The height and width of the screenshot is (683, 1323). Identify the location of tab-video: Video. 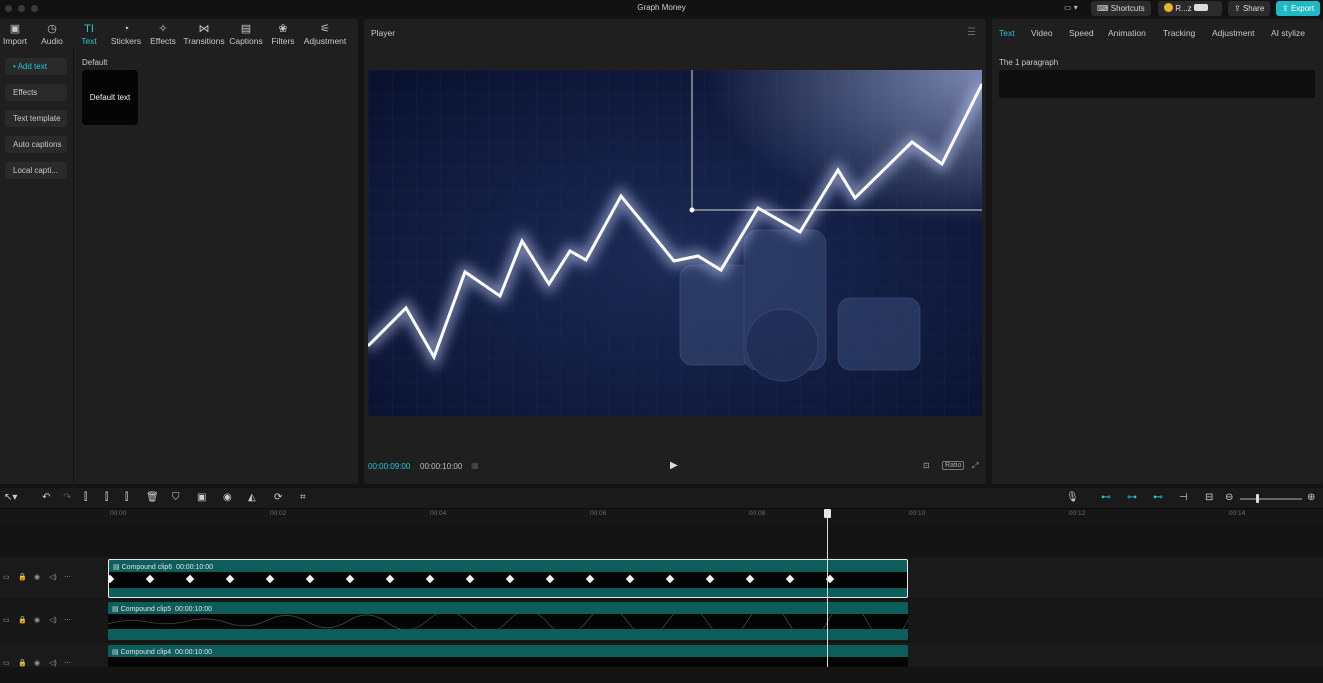
(1042, 33).